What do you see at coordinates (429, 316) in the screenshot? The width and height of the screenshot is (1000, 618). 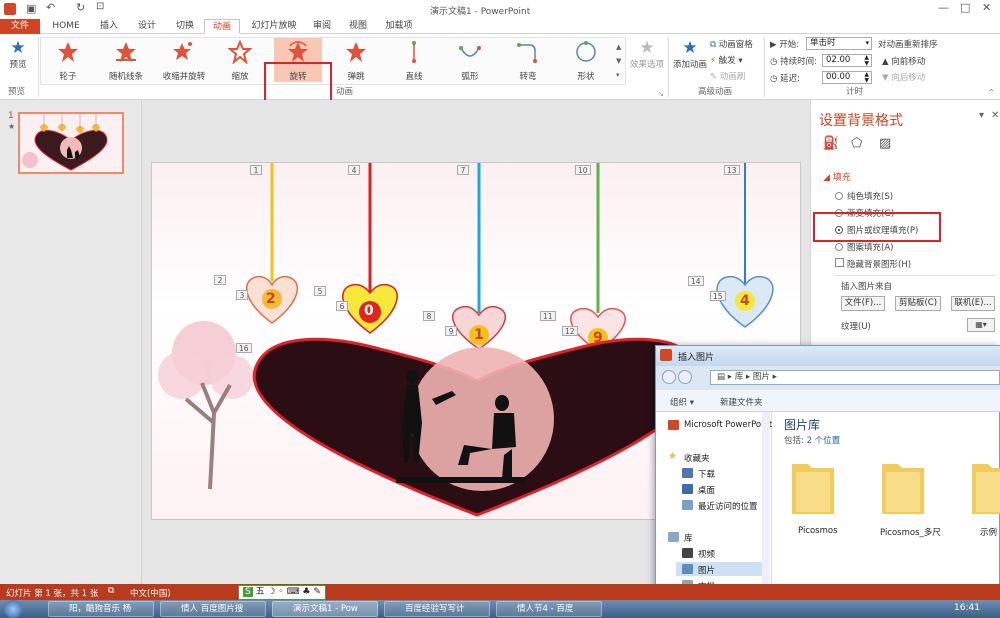 I see `animation-tag: 8` at bounding box center [429, 316].